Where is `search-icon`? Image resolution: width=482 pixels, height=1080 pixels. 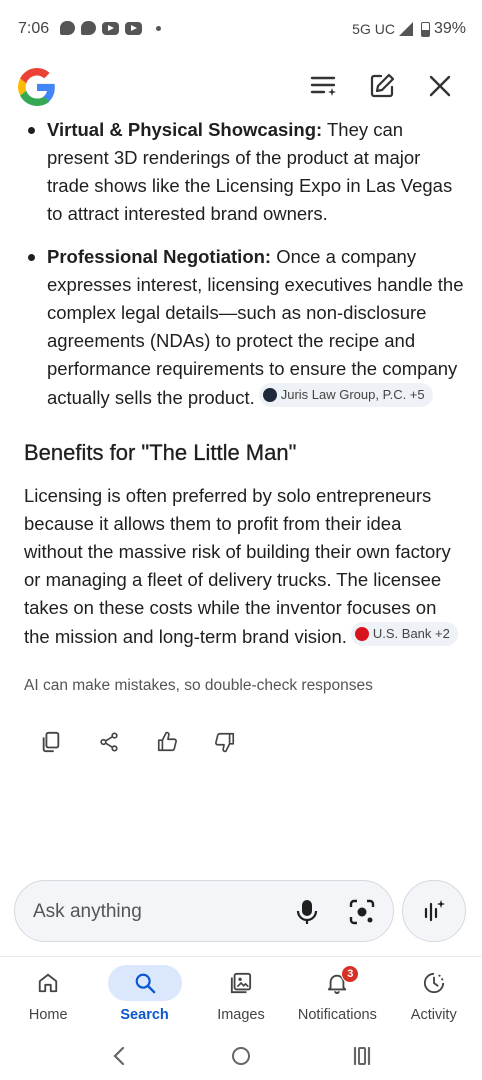 search-icon is located at coordinates (145, 983).